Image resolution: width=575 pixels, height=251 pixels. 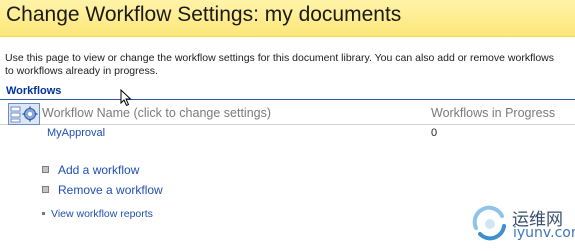 What do you see at coordinates (24, 114) in the screenshot?
I see `workflow-settings-icon` at bounding box center [24, 114].